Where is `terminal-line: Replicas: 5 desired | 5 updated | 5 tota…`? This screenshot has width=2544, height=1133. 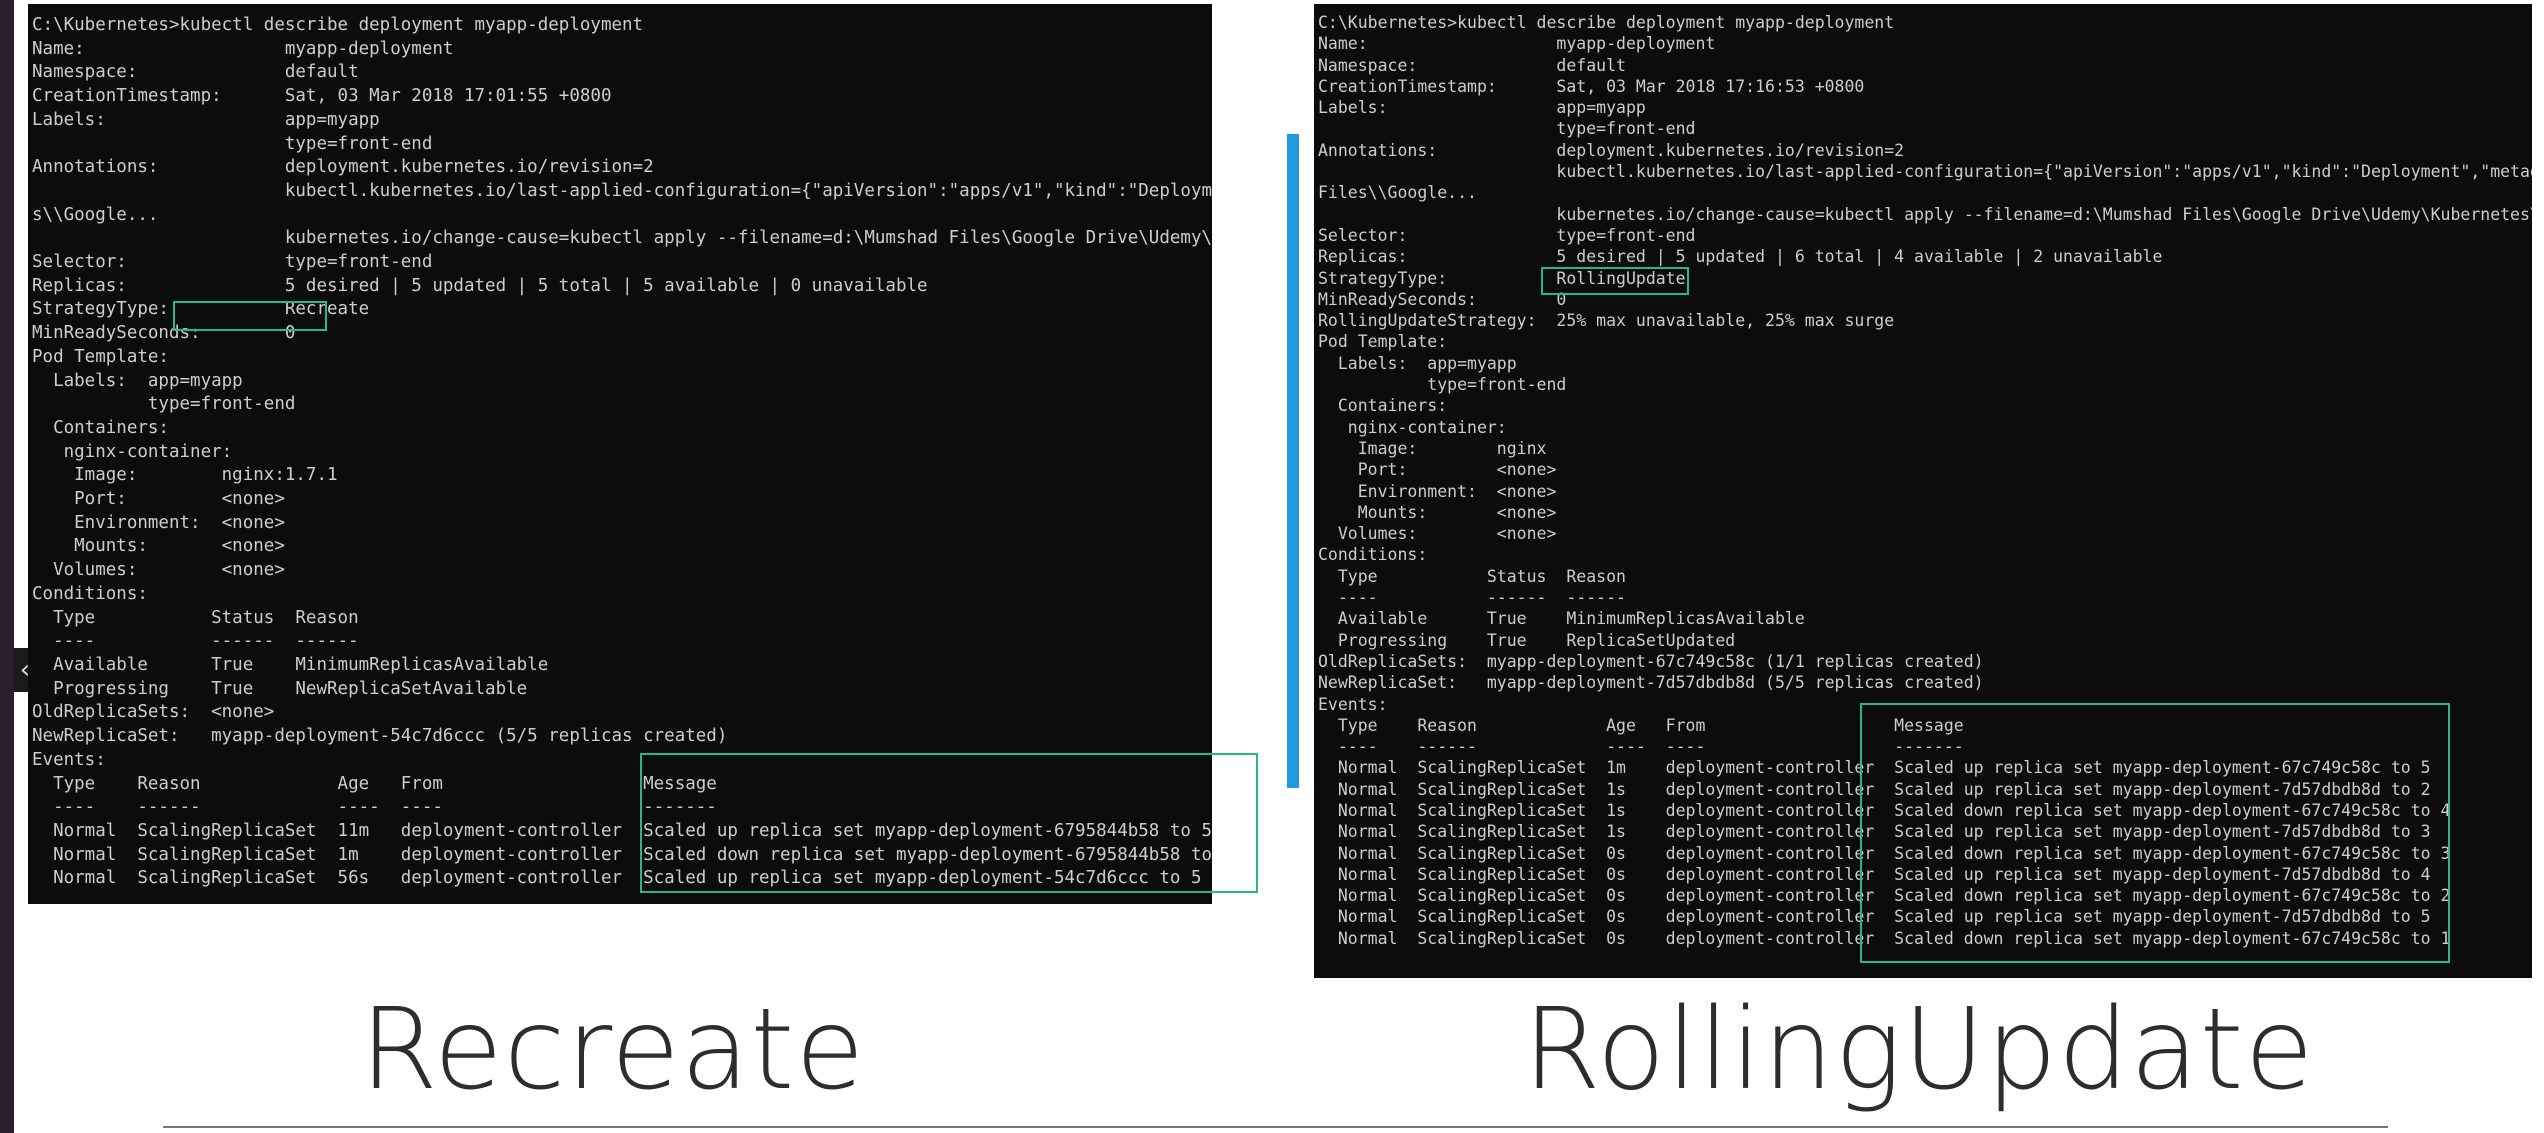 terminal-line: Replicas: 5 desired | 5 updated | 5 tota… is located at coordinates (480, 285).